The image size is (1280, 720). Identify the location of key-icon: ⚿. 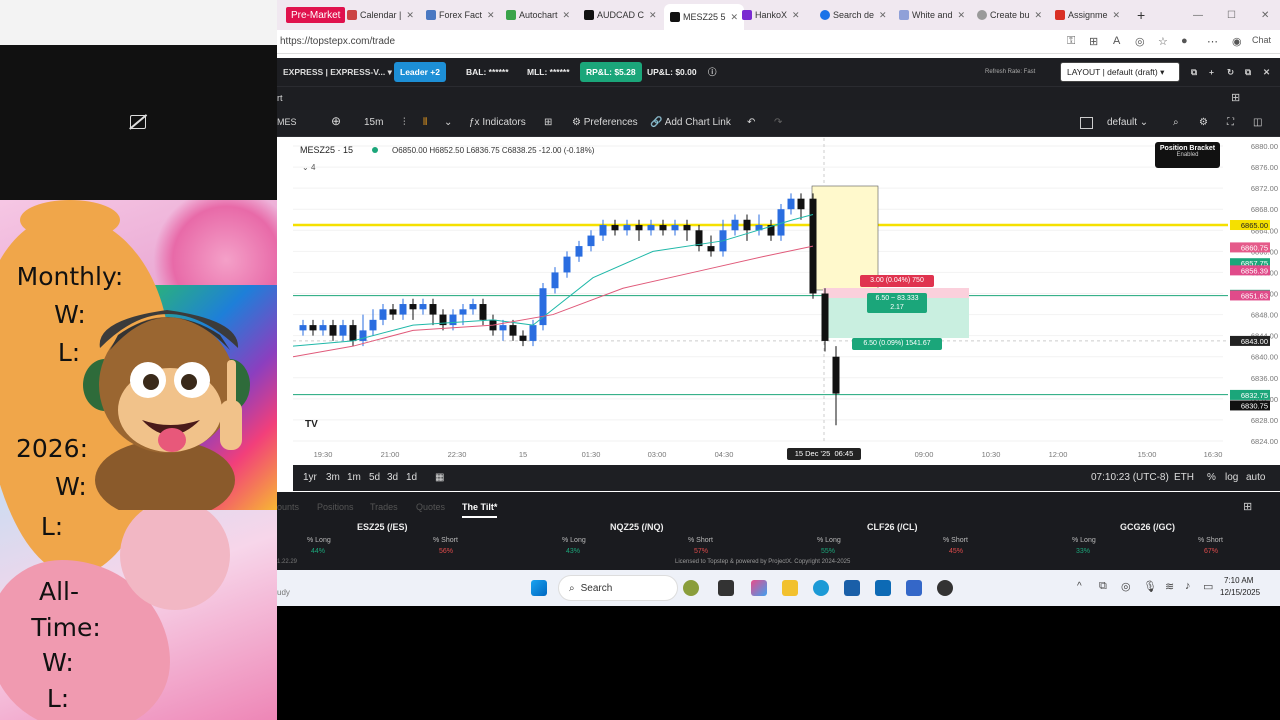
(1071, 41).